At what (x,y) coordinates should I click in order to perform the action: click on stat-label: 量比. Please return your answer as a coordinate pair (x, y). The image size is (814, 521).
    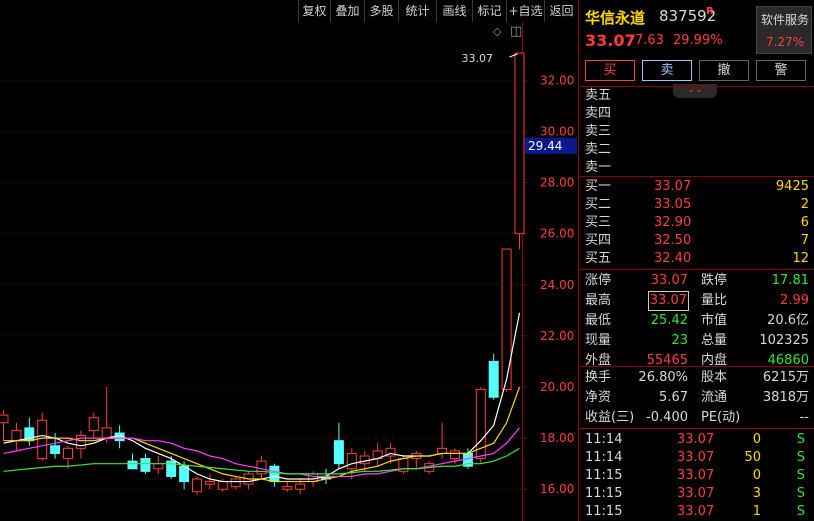
    Looking at the image, I should click on (714, 300).